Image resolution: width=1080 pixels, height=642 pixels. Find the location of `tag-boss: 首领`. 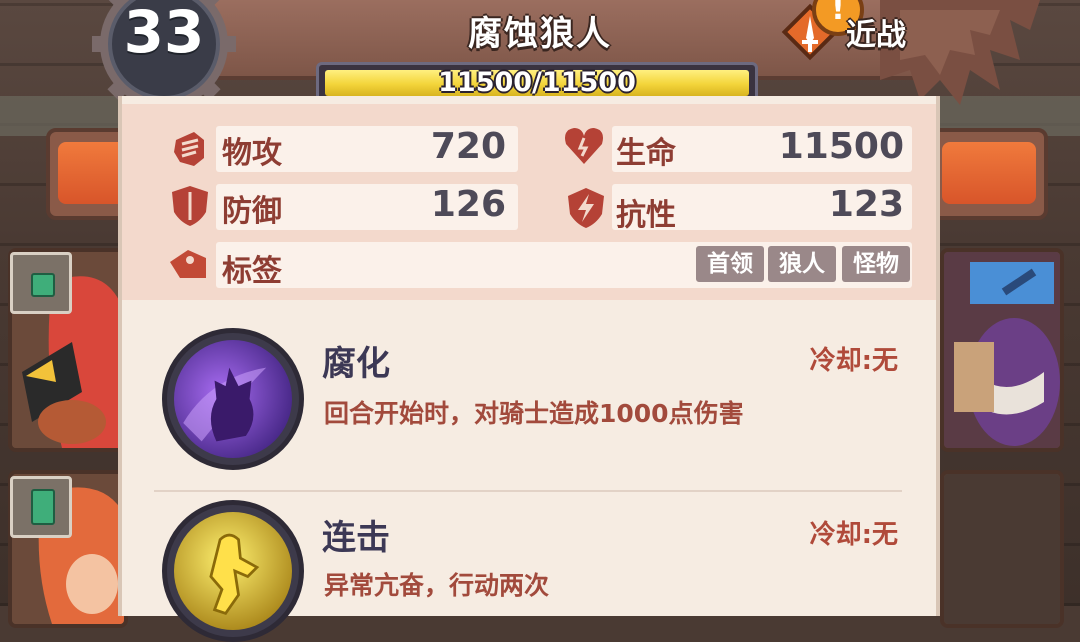

tag-boss: 首领 is located at coordinates (730, 264).